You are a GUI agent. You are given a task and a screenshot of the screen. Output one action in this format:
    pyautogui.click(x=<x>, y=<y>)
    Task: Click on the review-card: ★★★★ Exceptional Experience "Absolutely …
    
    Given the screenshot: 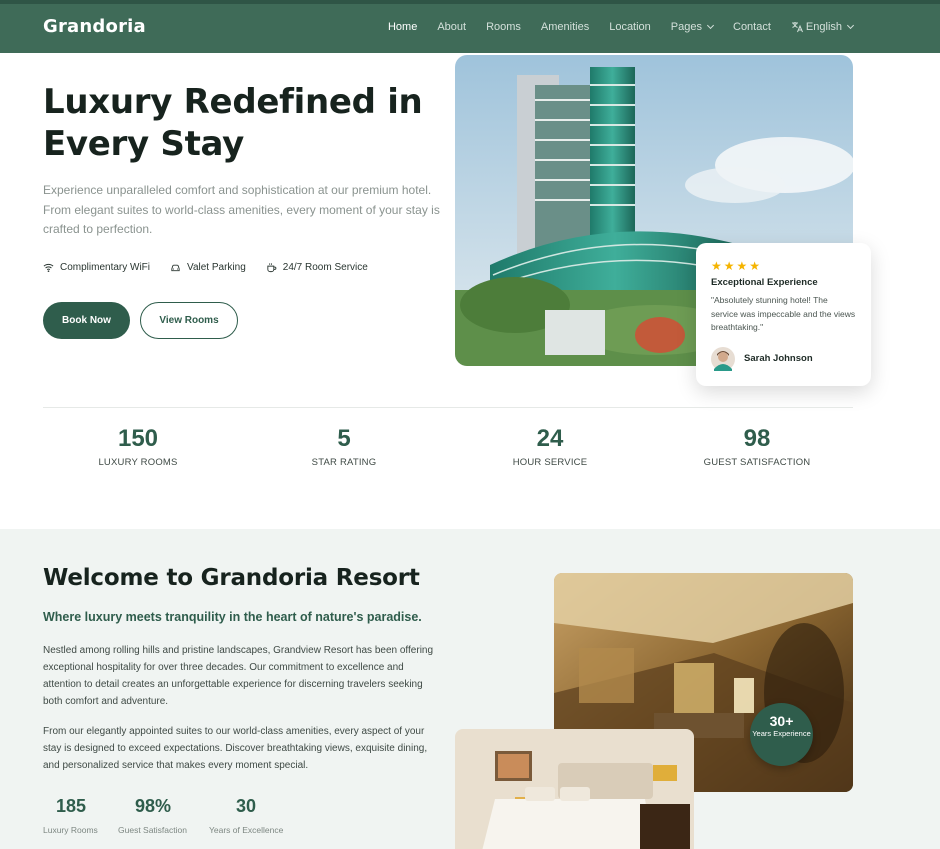 What is the action you would take?
    pyautogui.click(x=783, y=314)
    